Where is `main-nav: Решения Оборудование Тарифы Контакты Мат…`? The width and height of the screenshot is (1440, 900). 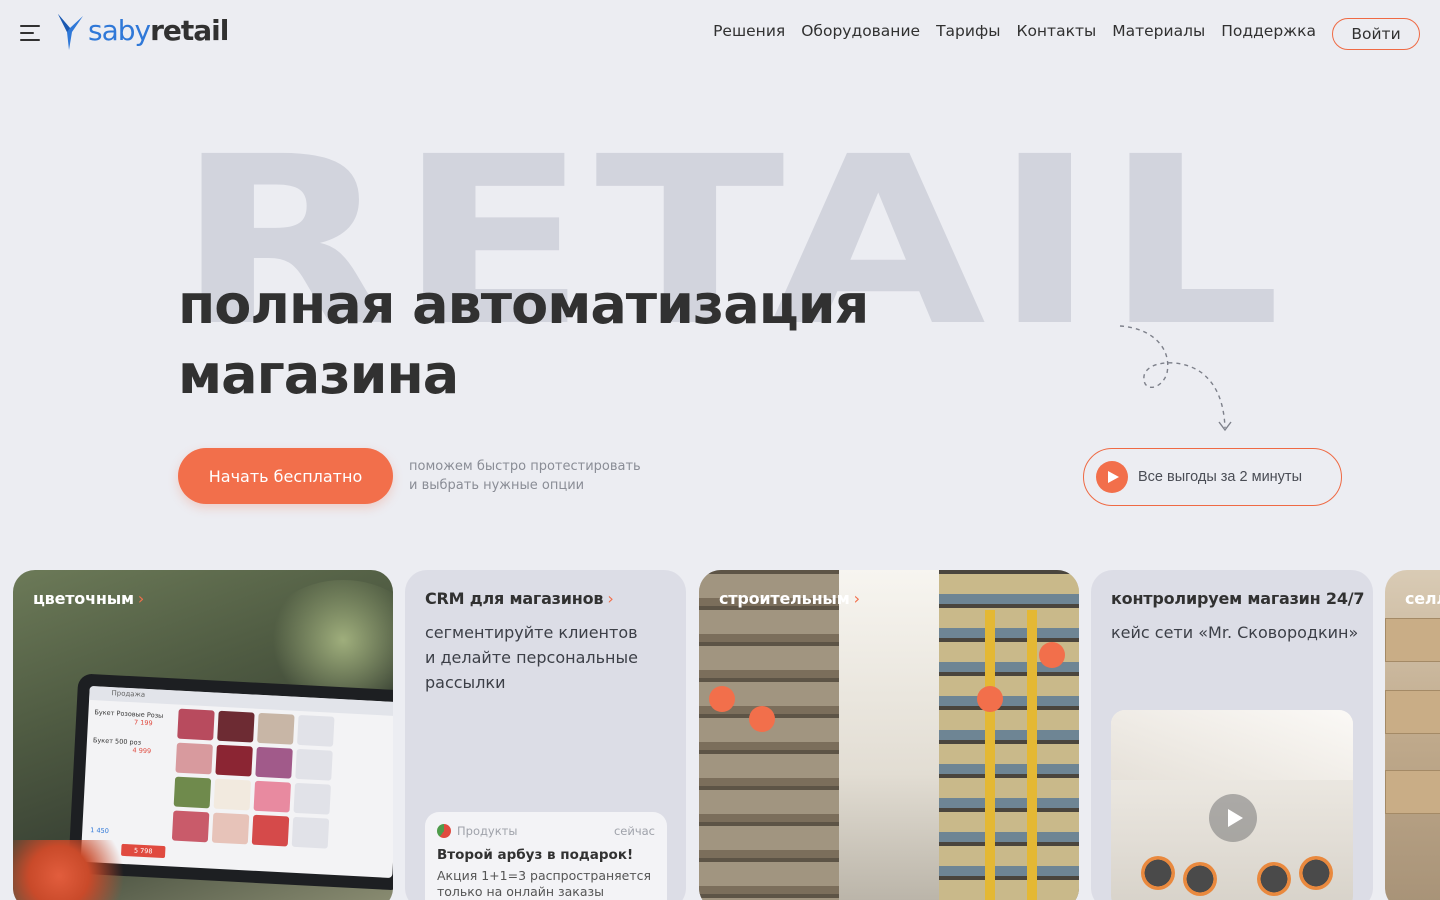
main-nav: Решения Оборудование Тарифы Контакты Мат… is located at coordinates (1014, 31).